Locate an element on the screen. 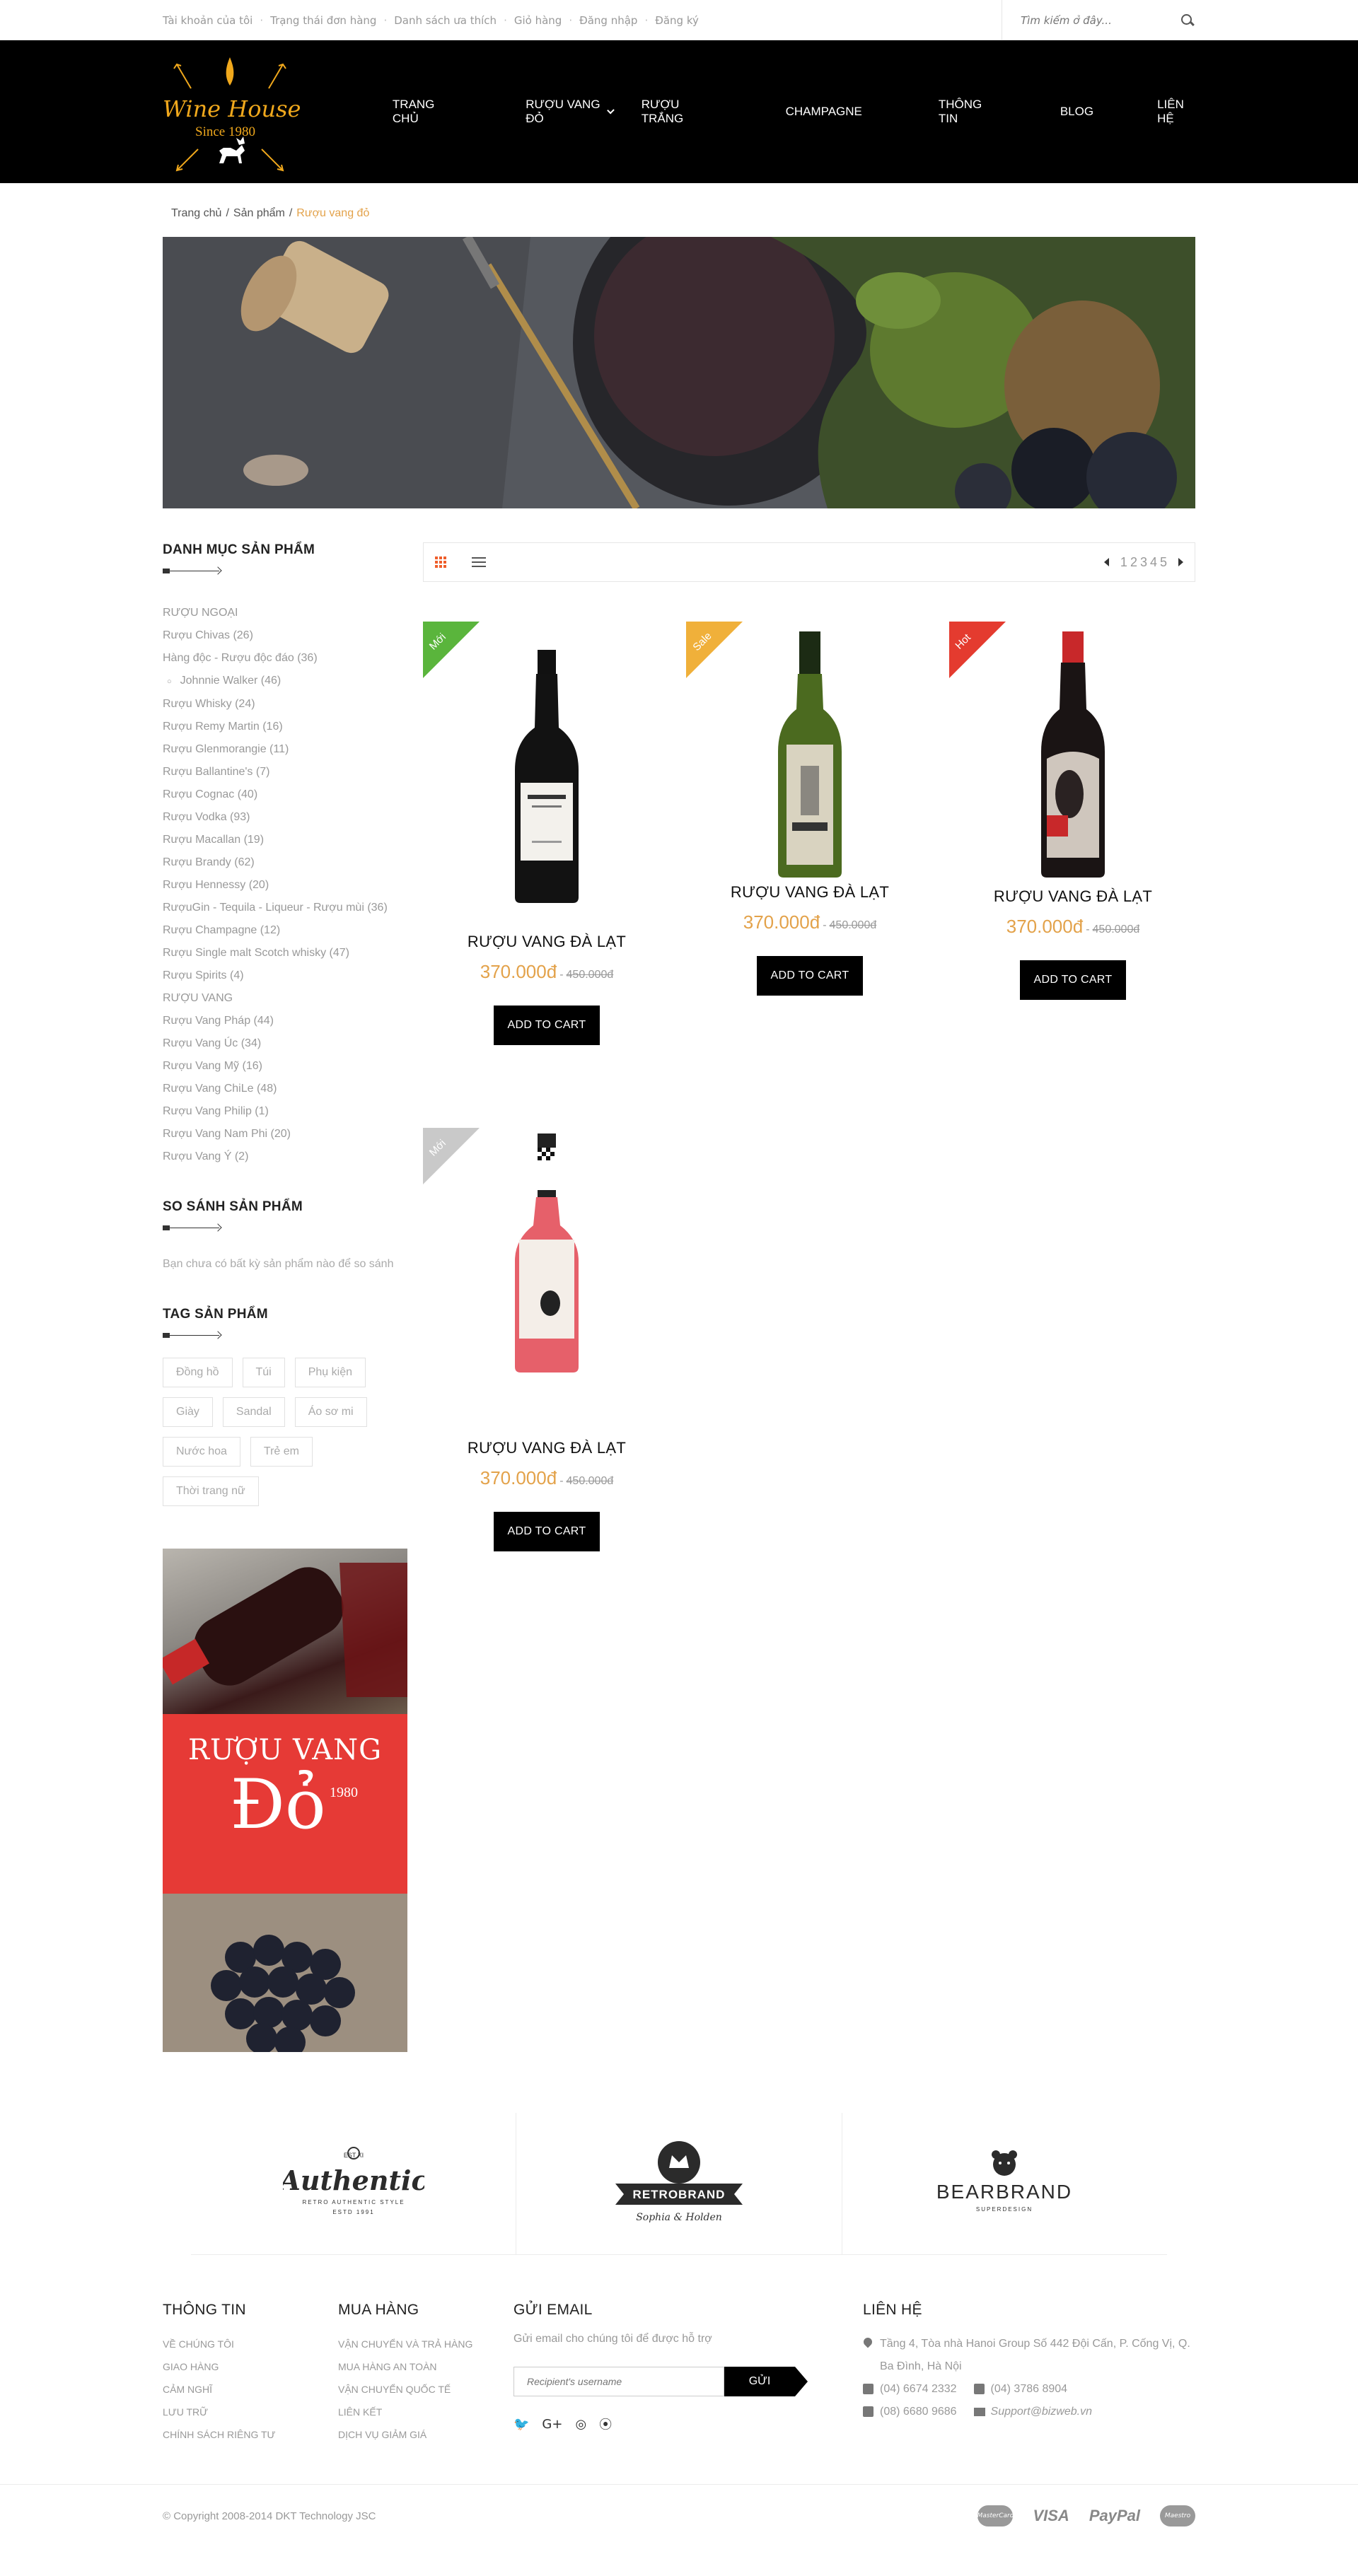 This screenshot has width=1358, height=2576. tag: Phụ kiện is located at coordinates (330, 1372).